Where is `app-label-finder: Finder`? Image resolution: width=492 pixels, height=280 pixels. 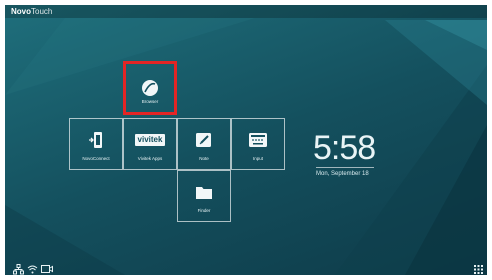
app-label-finder: Finder is located at coordinates (204, 210).